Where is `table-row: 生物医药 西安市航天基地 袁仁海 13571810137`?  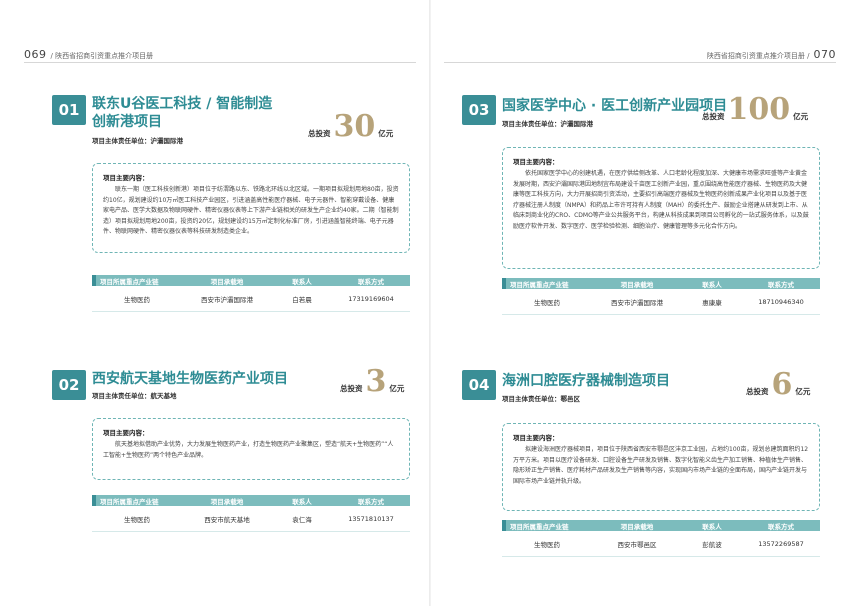
table-row: 生物医药 西安市航天基地 袁仁海 13571810137 is located at coordinates (251, 519).